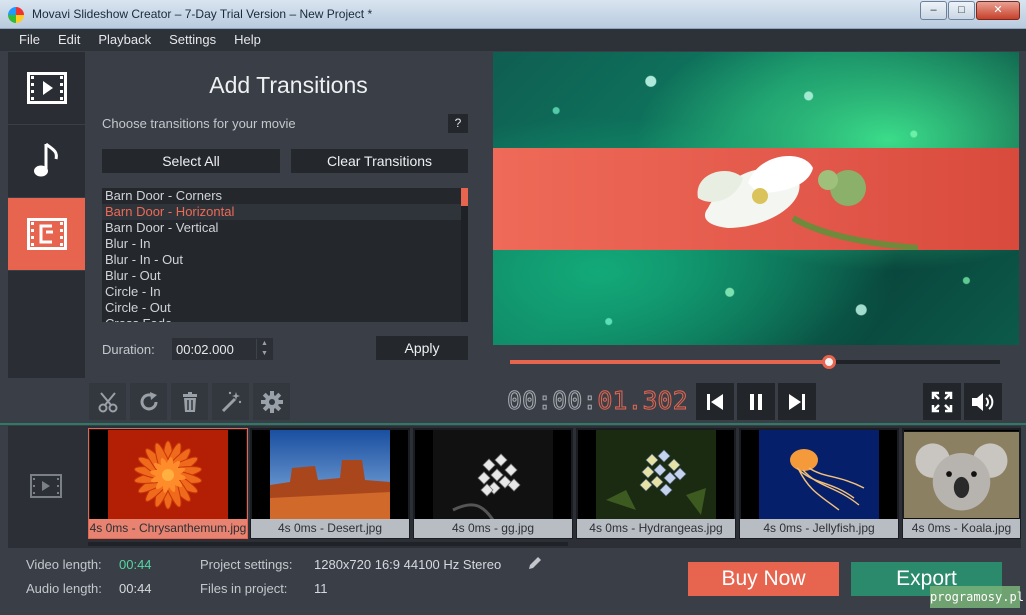 This screenshot has height=615, width=1026. I want to click on timeline-clip: 4s 0ms - Koala.jpg, so click(961, 483).